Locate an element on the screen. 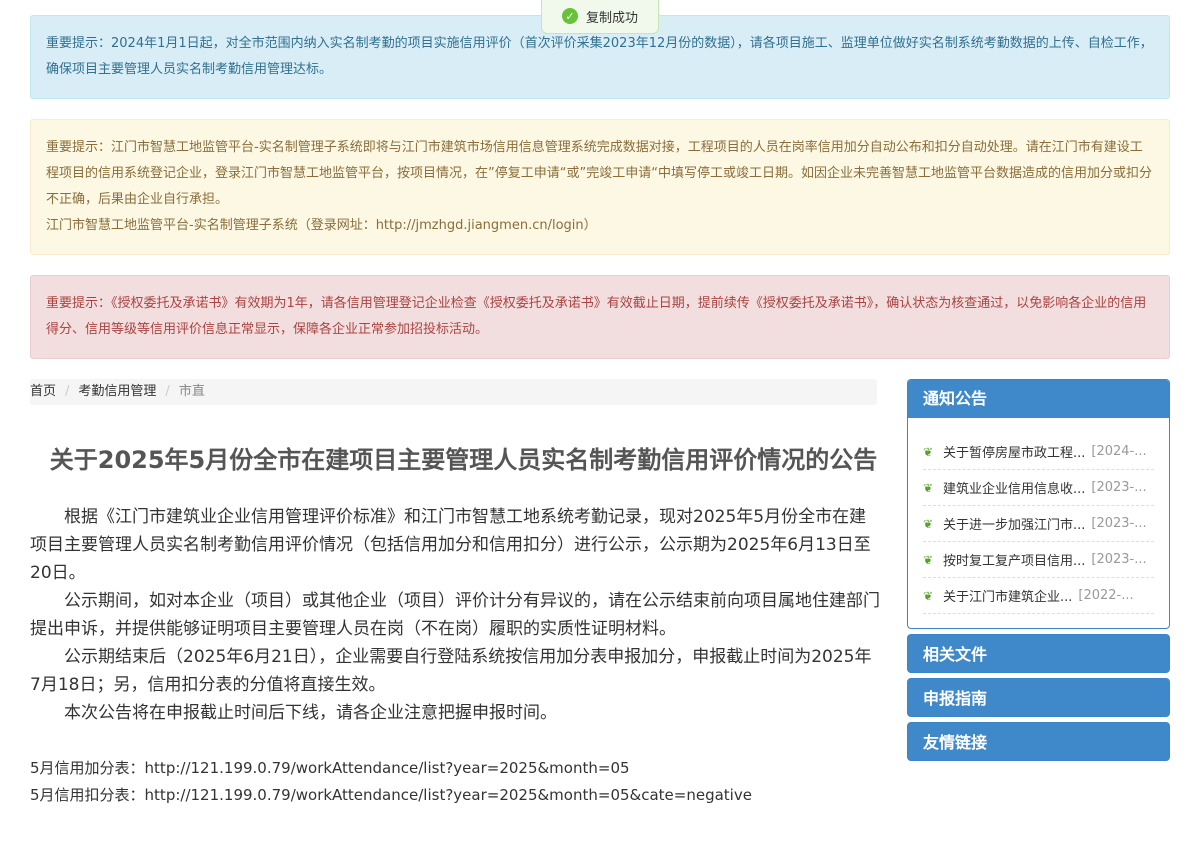 This screenshot has width=1202, height=865. notices-panel-title: 通知公告 is located at coordinates (1038, 399).